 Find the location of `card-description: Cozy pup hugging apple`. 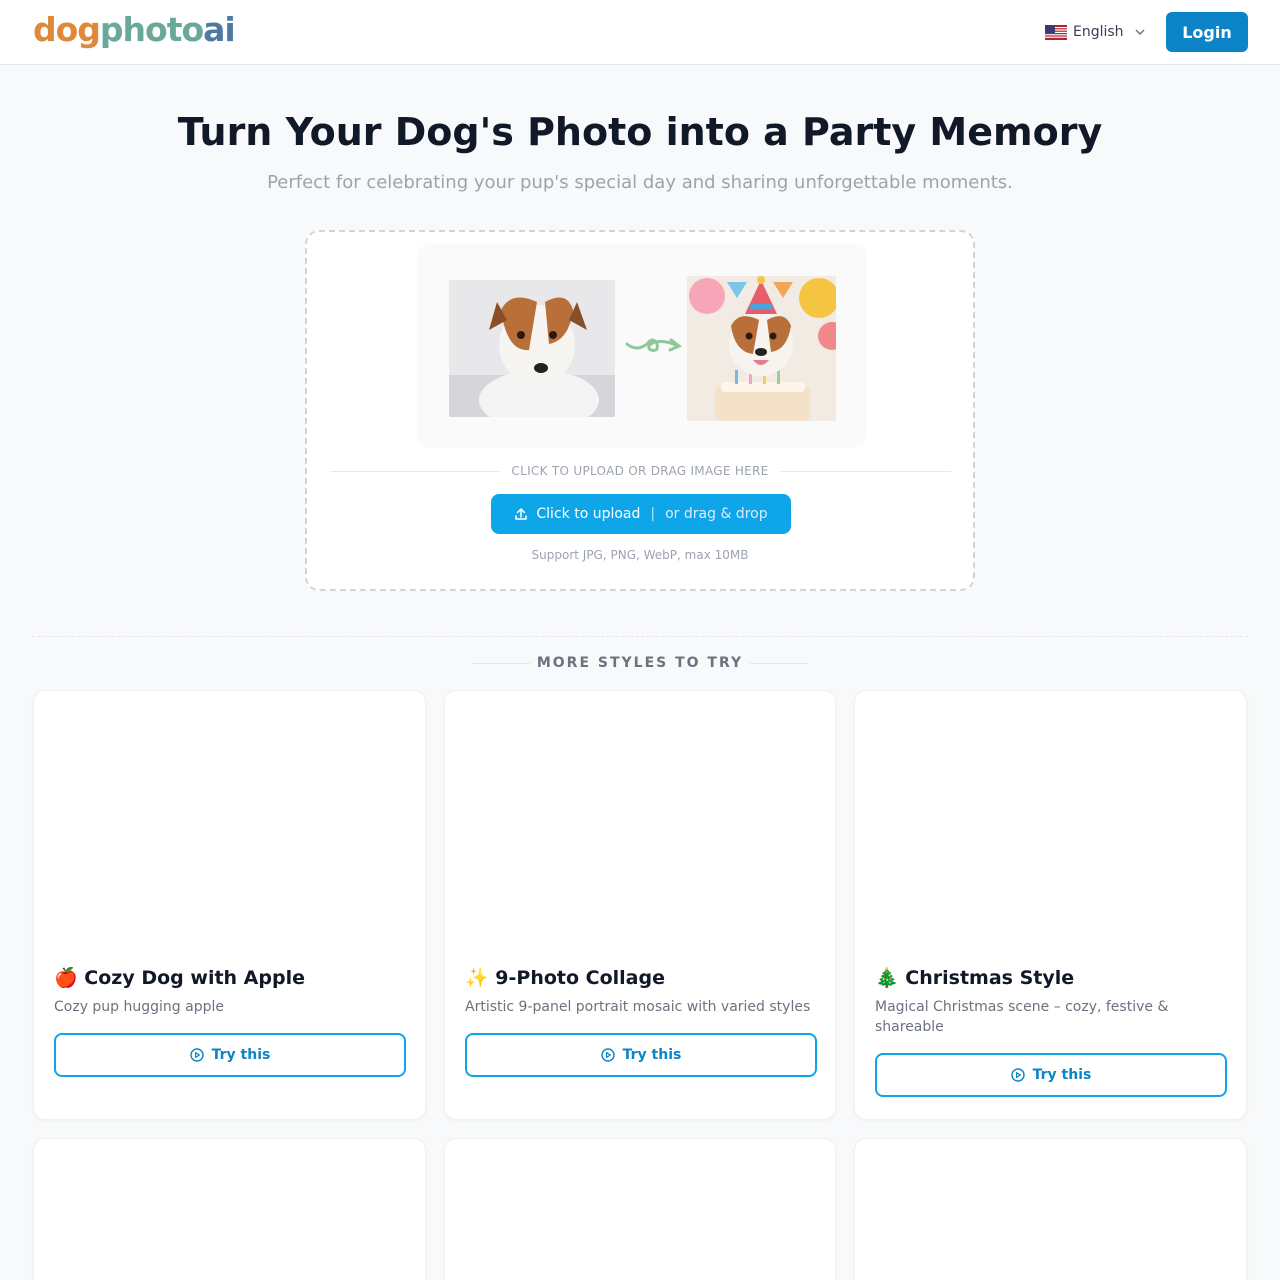

card-description: Cozy pup hugging apple is located at coordinates (139, 1007).